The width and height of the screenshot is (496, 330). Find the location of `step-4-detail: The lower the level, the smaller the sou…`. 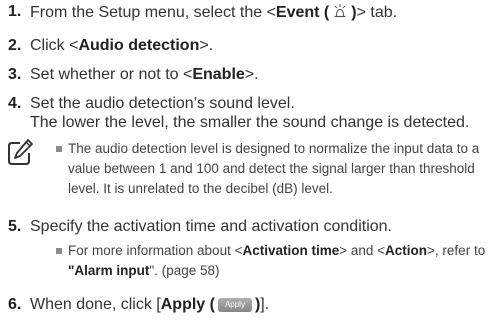

step-4-detail: The lower the level, the smaller the sou… is located at coordinates (250, 122).